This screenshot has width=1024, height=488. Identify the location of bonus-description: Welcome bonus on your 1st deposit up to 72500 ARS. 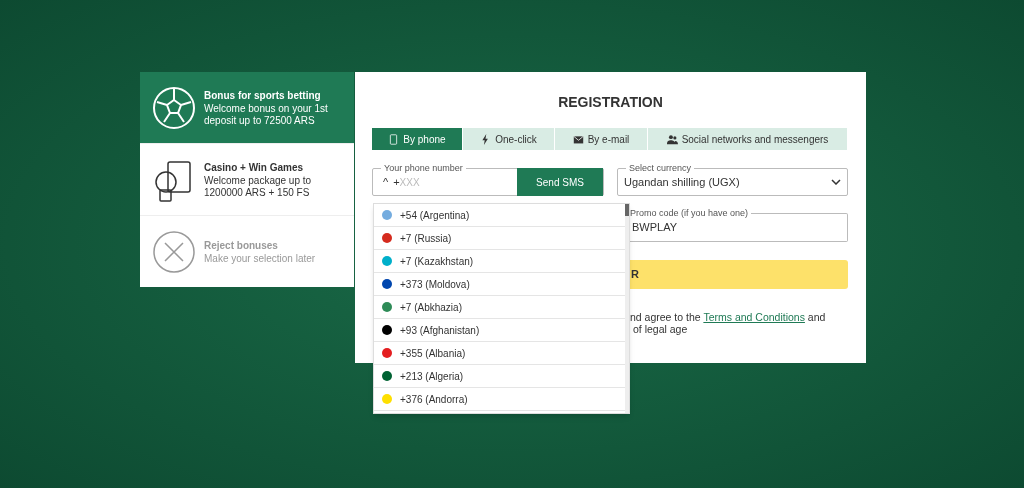
(266, 114).